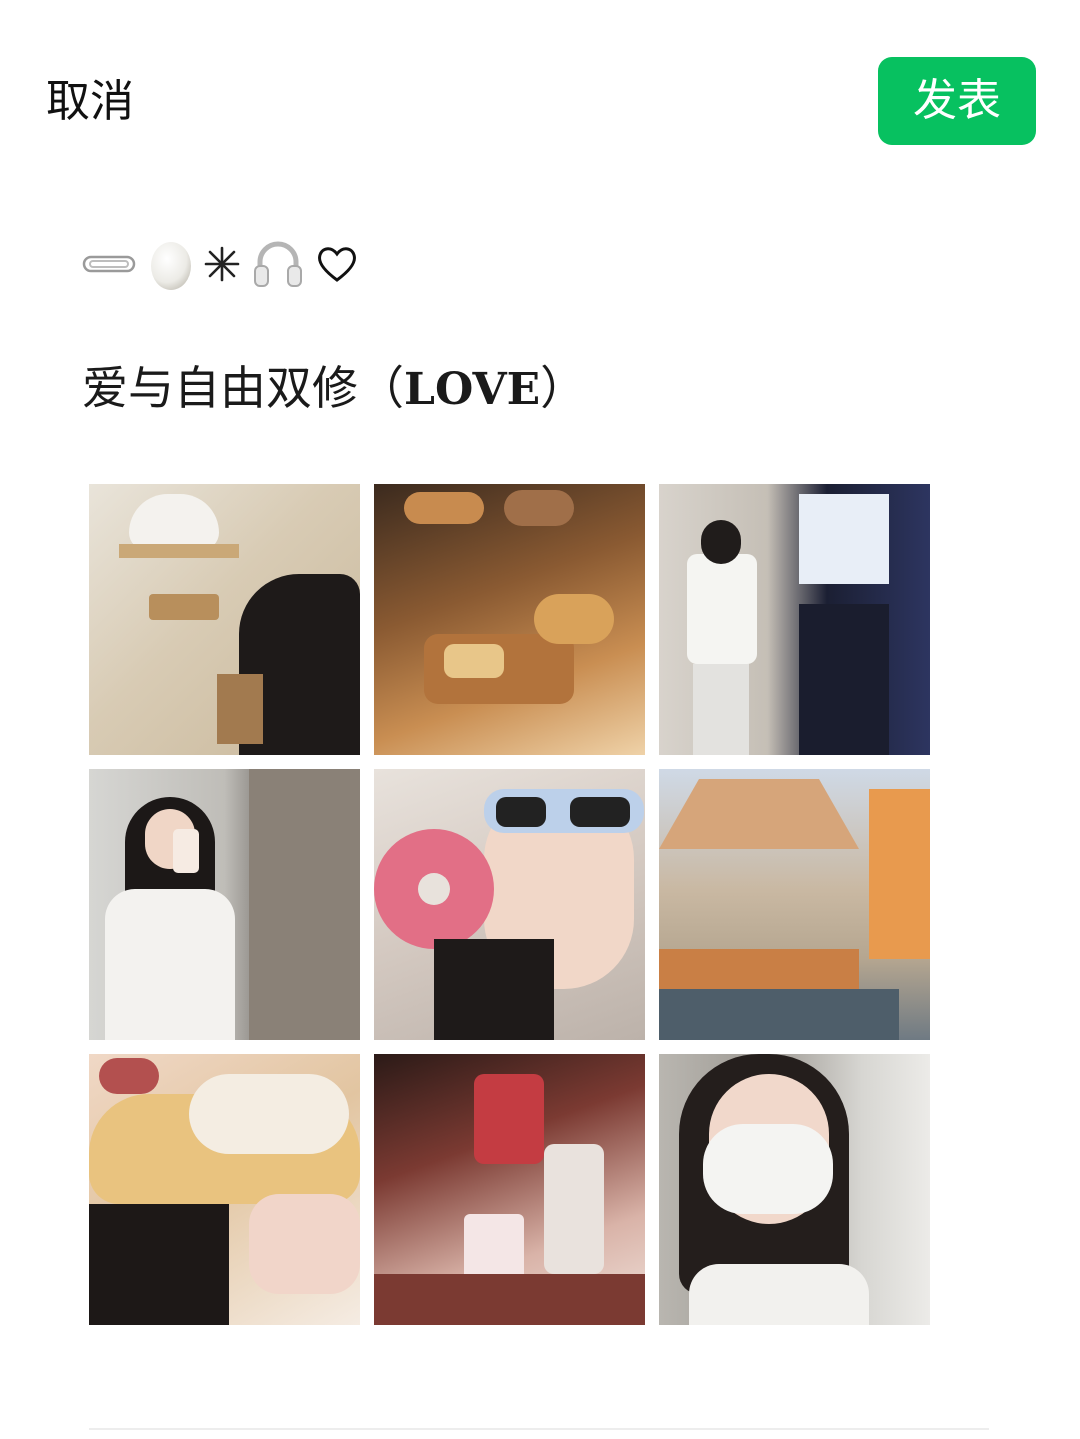 Image resolution: width=1080 pixels, height=1439 pixels. I want to click on stall-table, so click(759, 969).